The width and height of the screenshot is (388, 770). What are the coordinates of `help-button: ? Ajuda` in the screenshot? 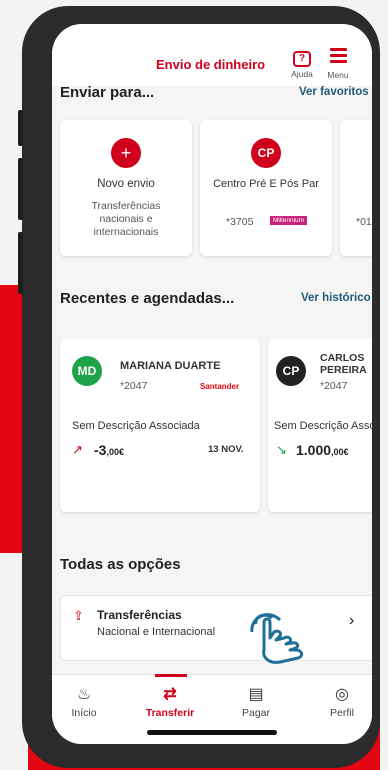 It's located at (302, 63).